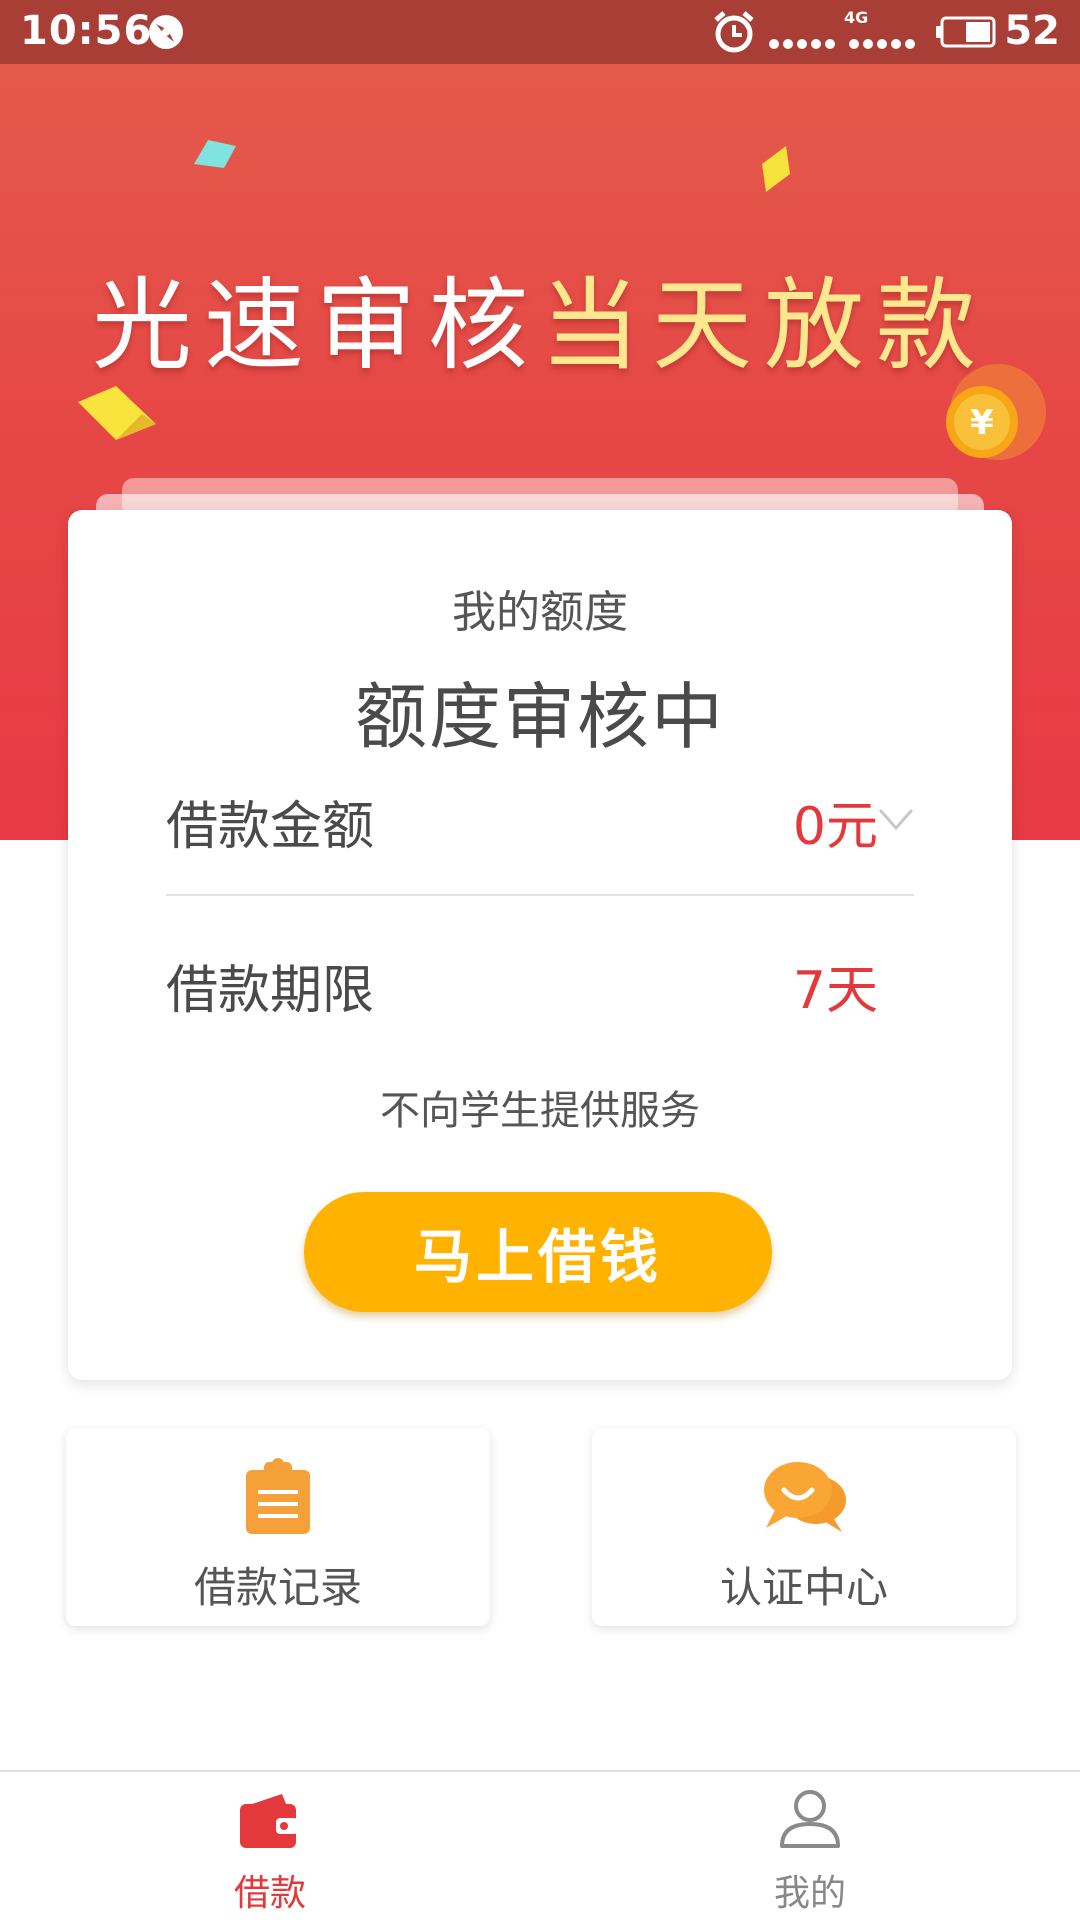  I want to click on signal-icon: 4G, so click(842, 33).